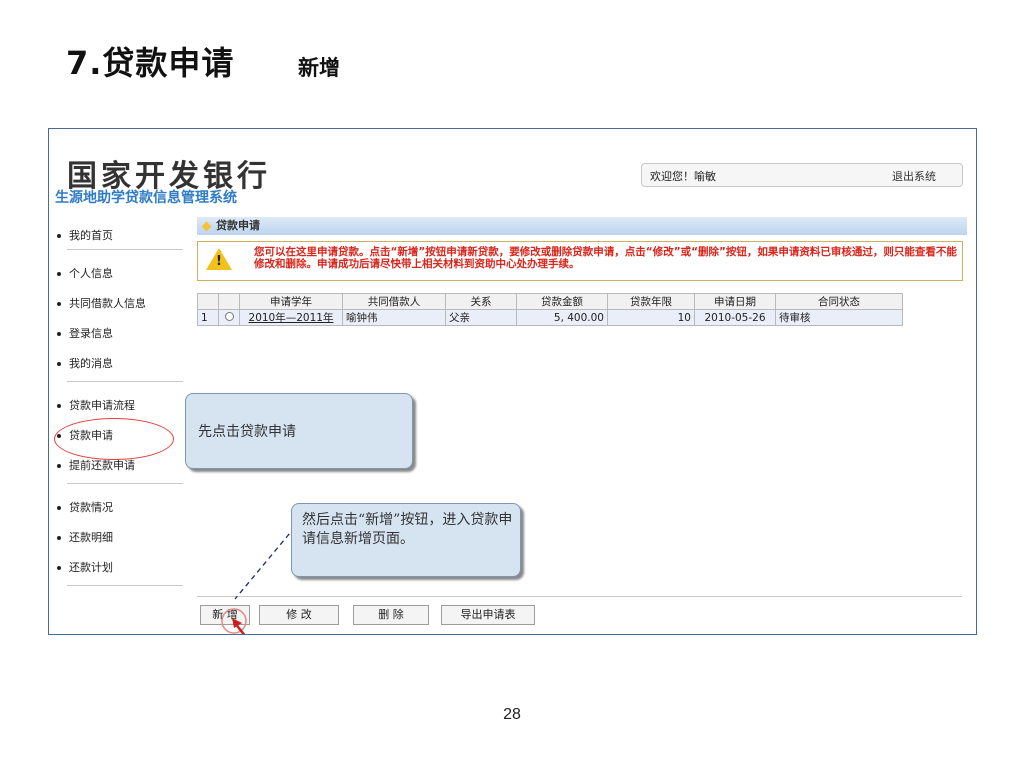 Image resolution: width=1024 pixels, height=768 pixels. Describe the element at coordinates (265, 563) in the screenshot. I see `connector-line` at that location.